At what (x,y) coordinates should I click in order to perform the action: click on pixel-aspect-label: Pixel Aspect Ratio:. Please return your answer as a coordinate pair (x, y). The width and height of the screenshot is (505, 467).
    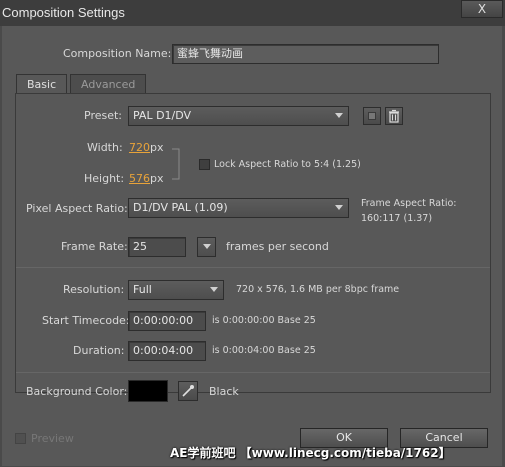
    Looking at the image, I should click on (77, 208).